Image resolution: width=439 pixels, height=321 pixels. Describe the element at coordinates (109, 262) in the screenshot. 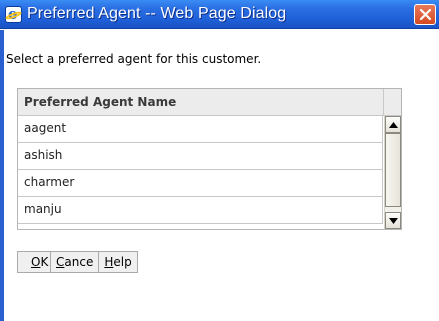

I see `help-mnemonic: H` at that location.